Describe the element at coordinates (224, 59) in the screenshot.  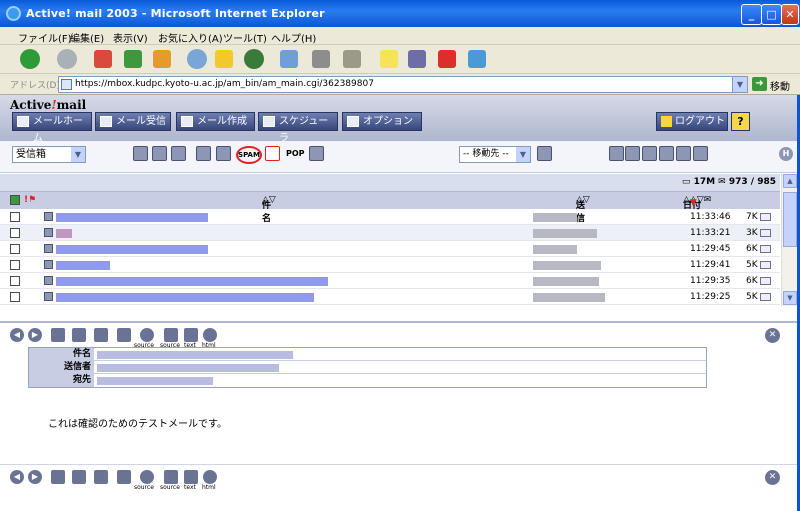
I see `favorites-star-icon` at that location.